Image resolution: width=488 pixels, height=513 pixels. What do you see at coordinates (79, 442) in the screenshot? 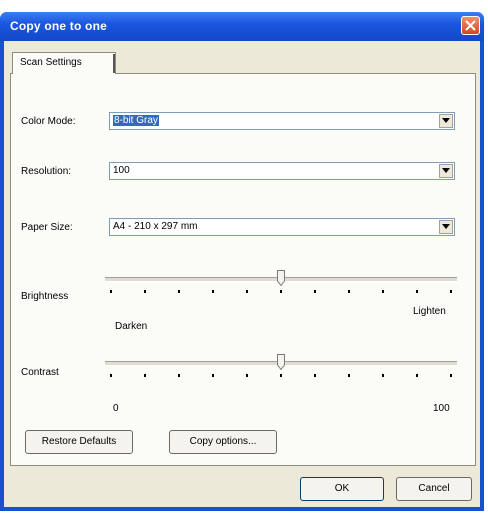
I see `restore-defaults-button: Restore Defaults` at bounding box center [79, 442].